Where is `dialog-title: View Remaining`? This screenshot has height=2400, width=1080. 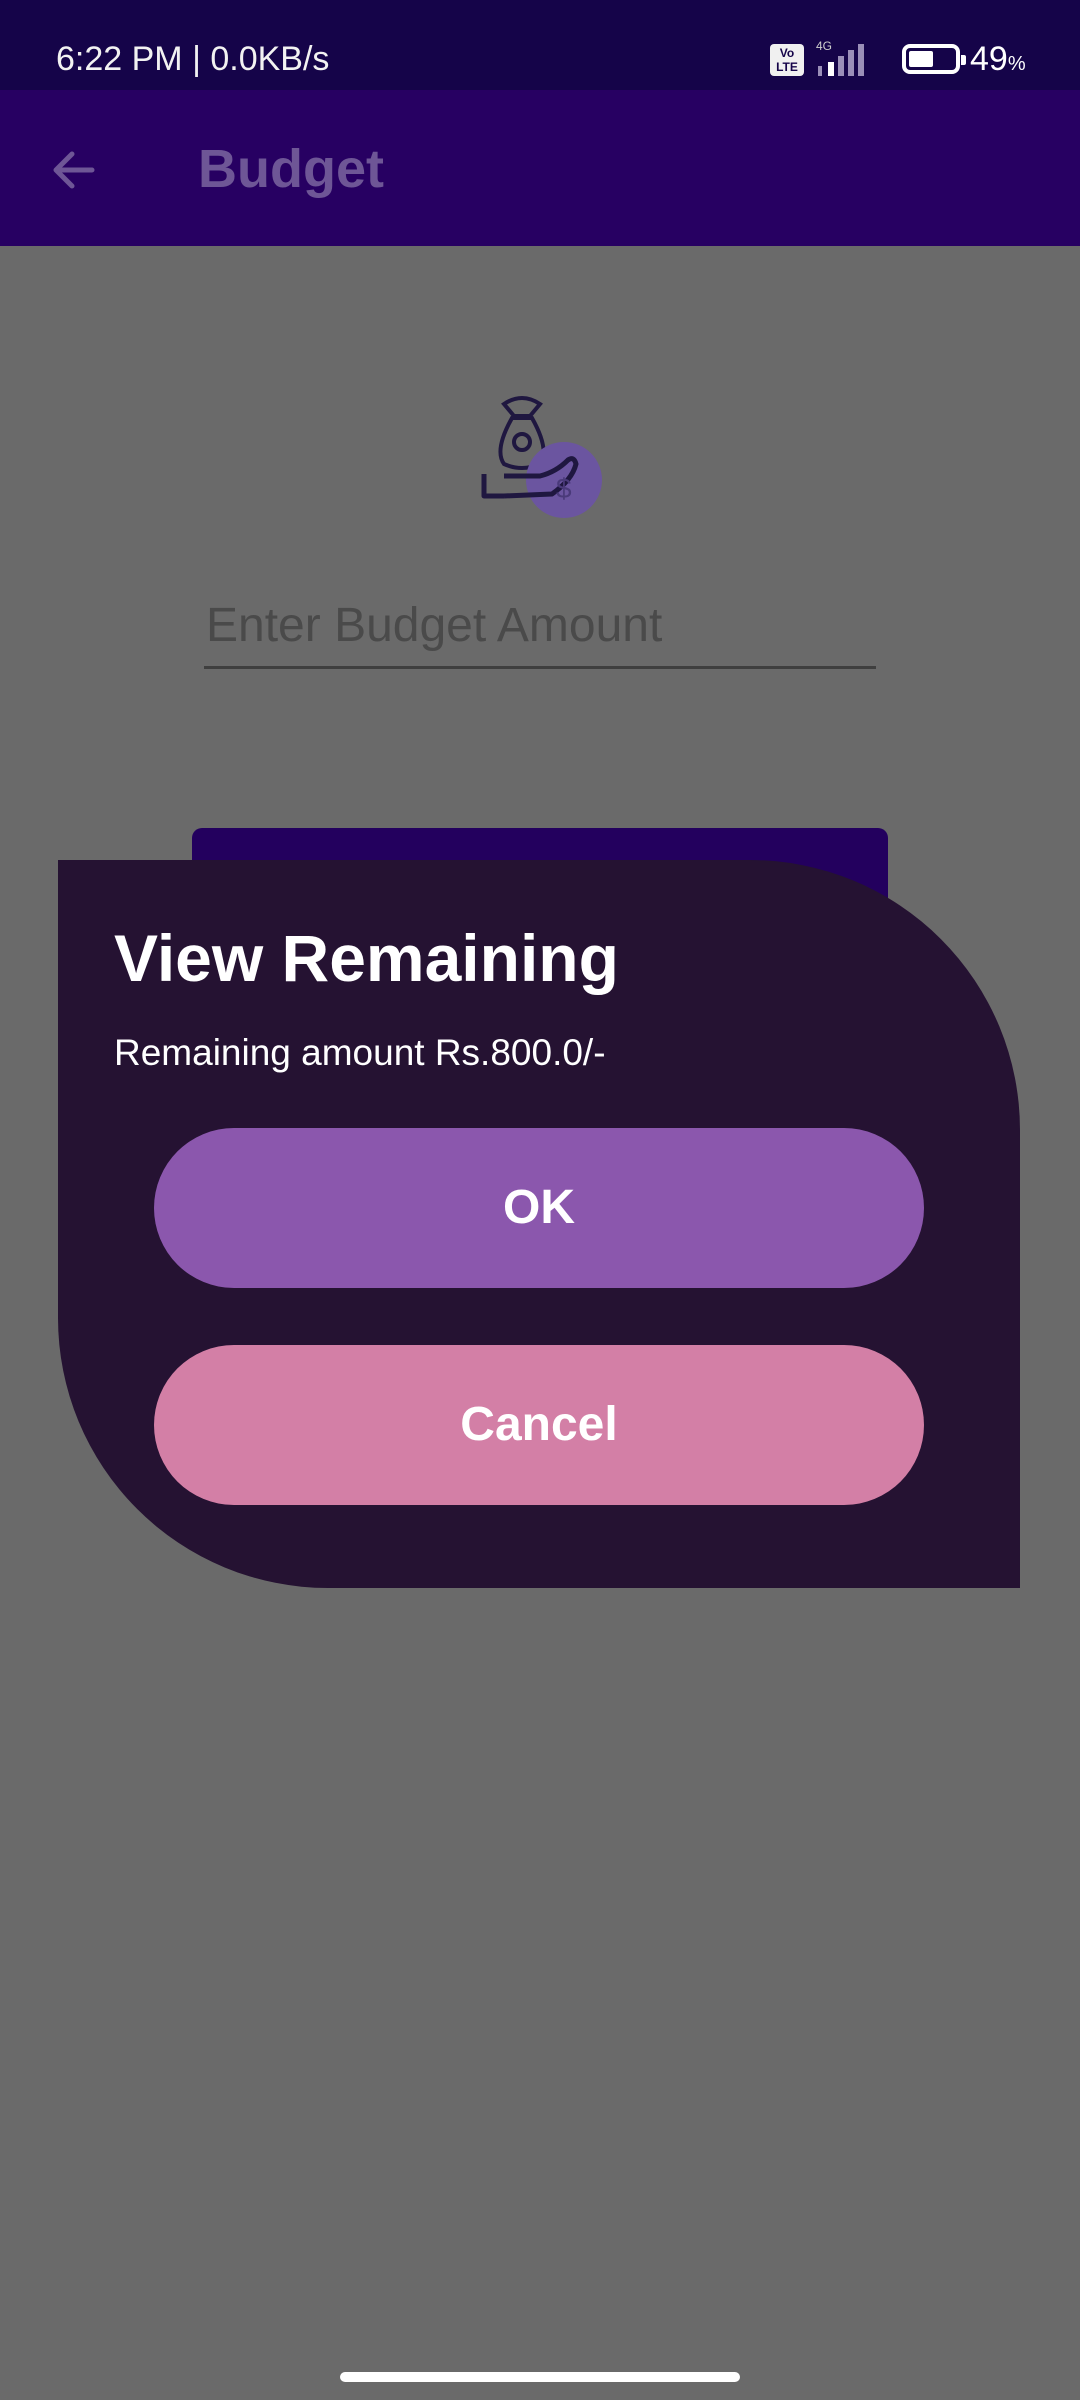
dialog-title: View Remaining is located at coordinates (366, 958).